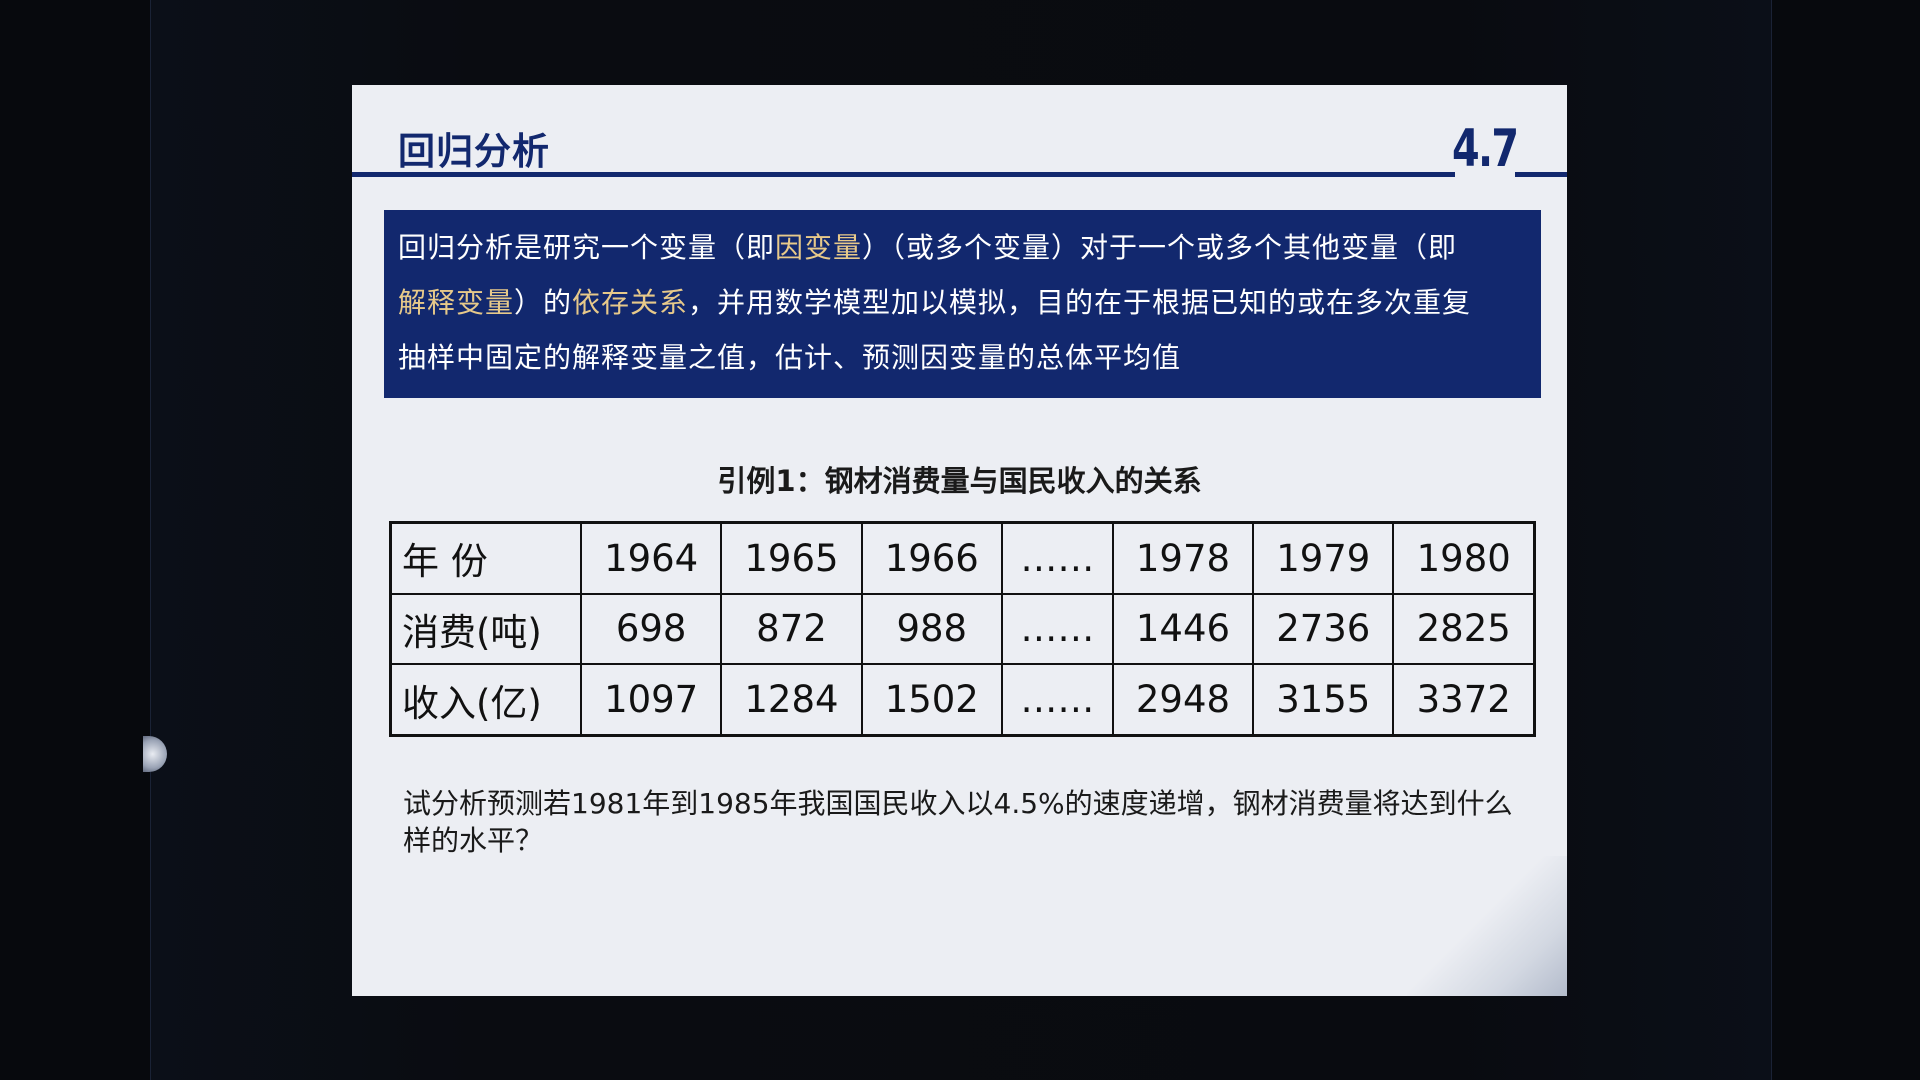  What do you see at coordinates (1464, 700) in the screenshot?
I see `table-cell: 3372` at bounding box center [1464, 700].